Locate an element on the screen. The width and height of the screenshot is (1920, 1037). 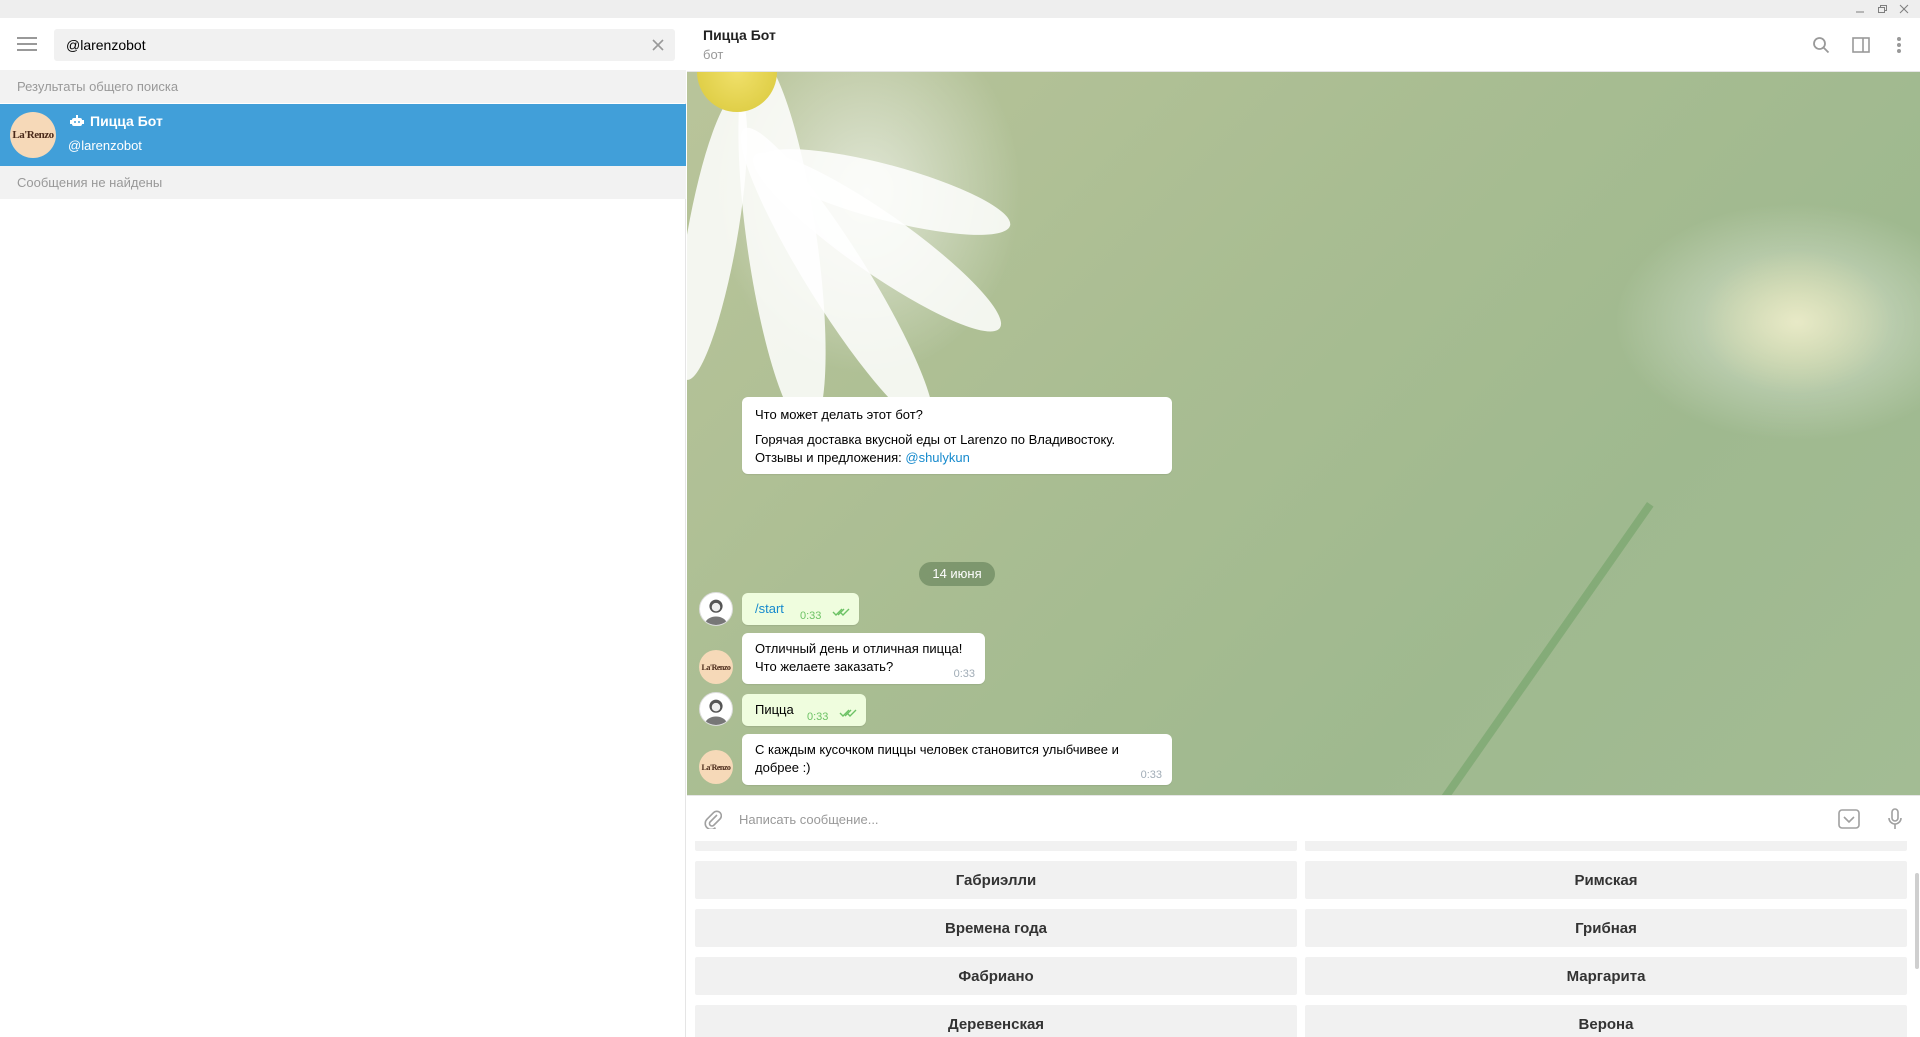
result-name: Пицца Бот is located at coordinates (126, 121).